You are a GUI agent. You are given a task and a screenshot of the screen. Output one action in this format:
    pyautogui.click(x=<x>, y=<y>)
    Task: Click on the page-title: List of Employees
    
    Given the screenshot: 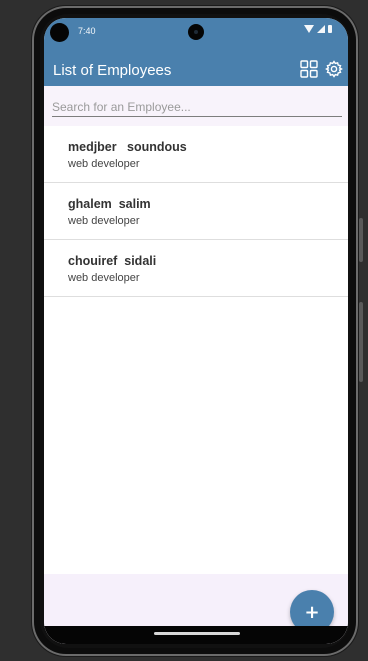 What is the action you would take?
    pyautogui.click(x=112, y=70)
    